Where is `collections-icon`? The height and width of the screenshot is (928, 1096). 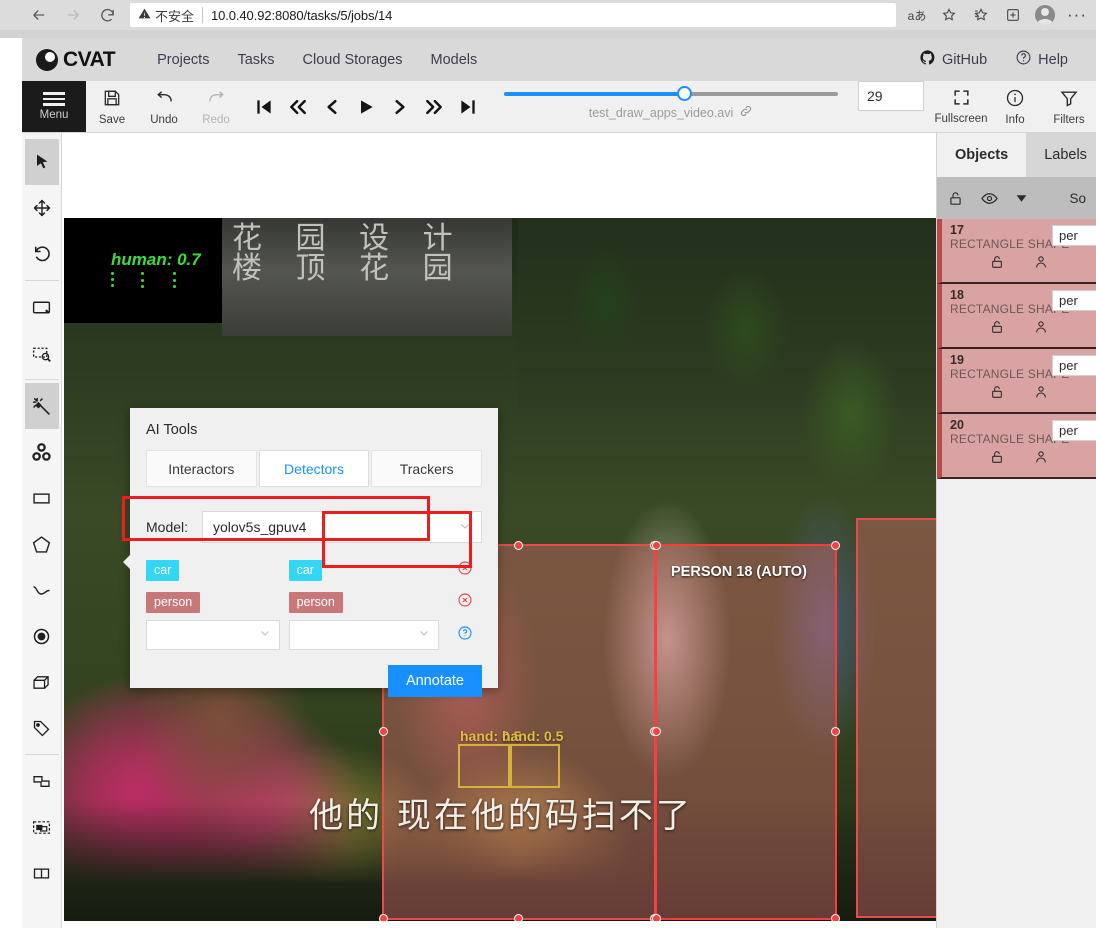 collections-icon is located at coordinates (981, 15).